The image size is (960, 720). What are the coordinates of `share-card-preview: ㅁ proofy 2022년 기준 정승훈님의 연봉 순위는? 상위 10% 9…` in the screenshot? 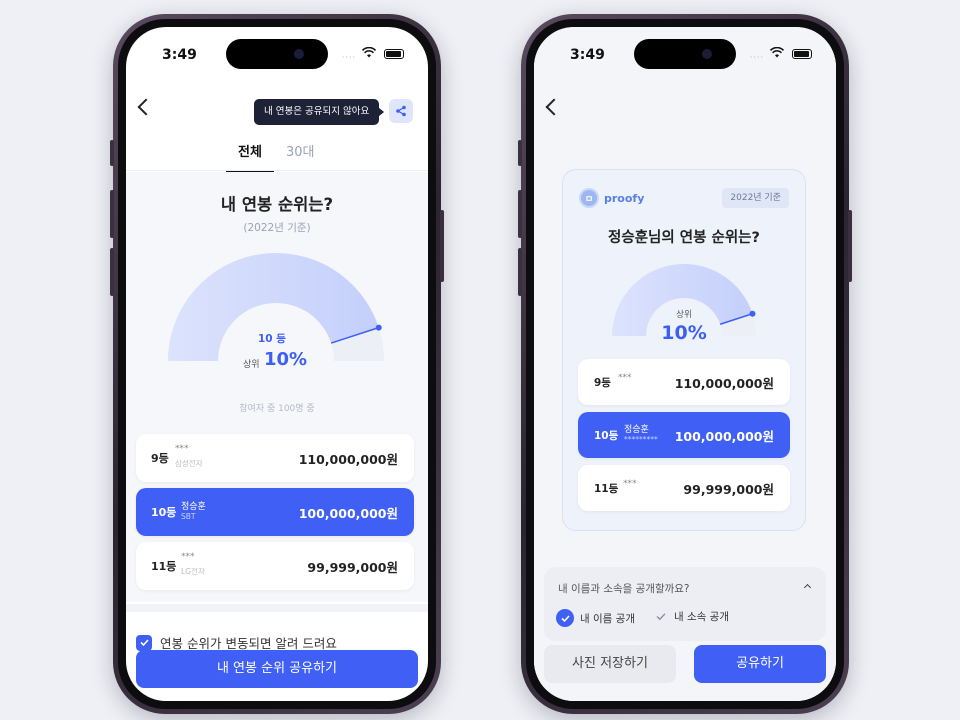 It's located at (684, 350).